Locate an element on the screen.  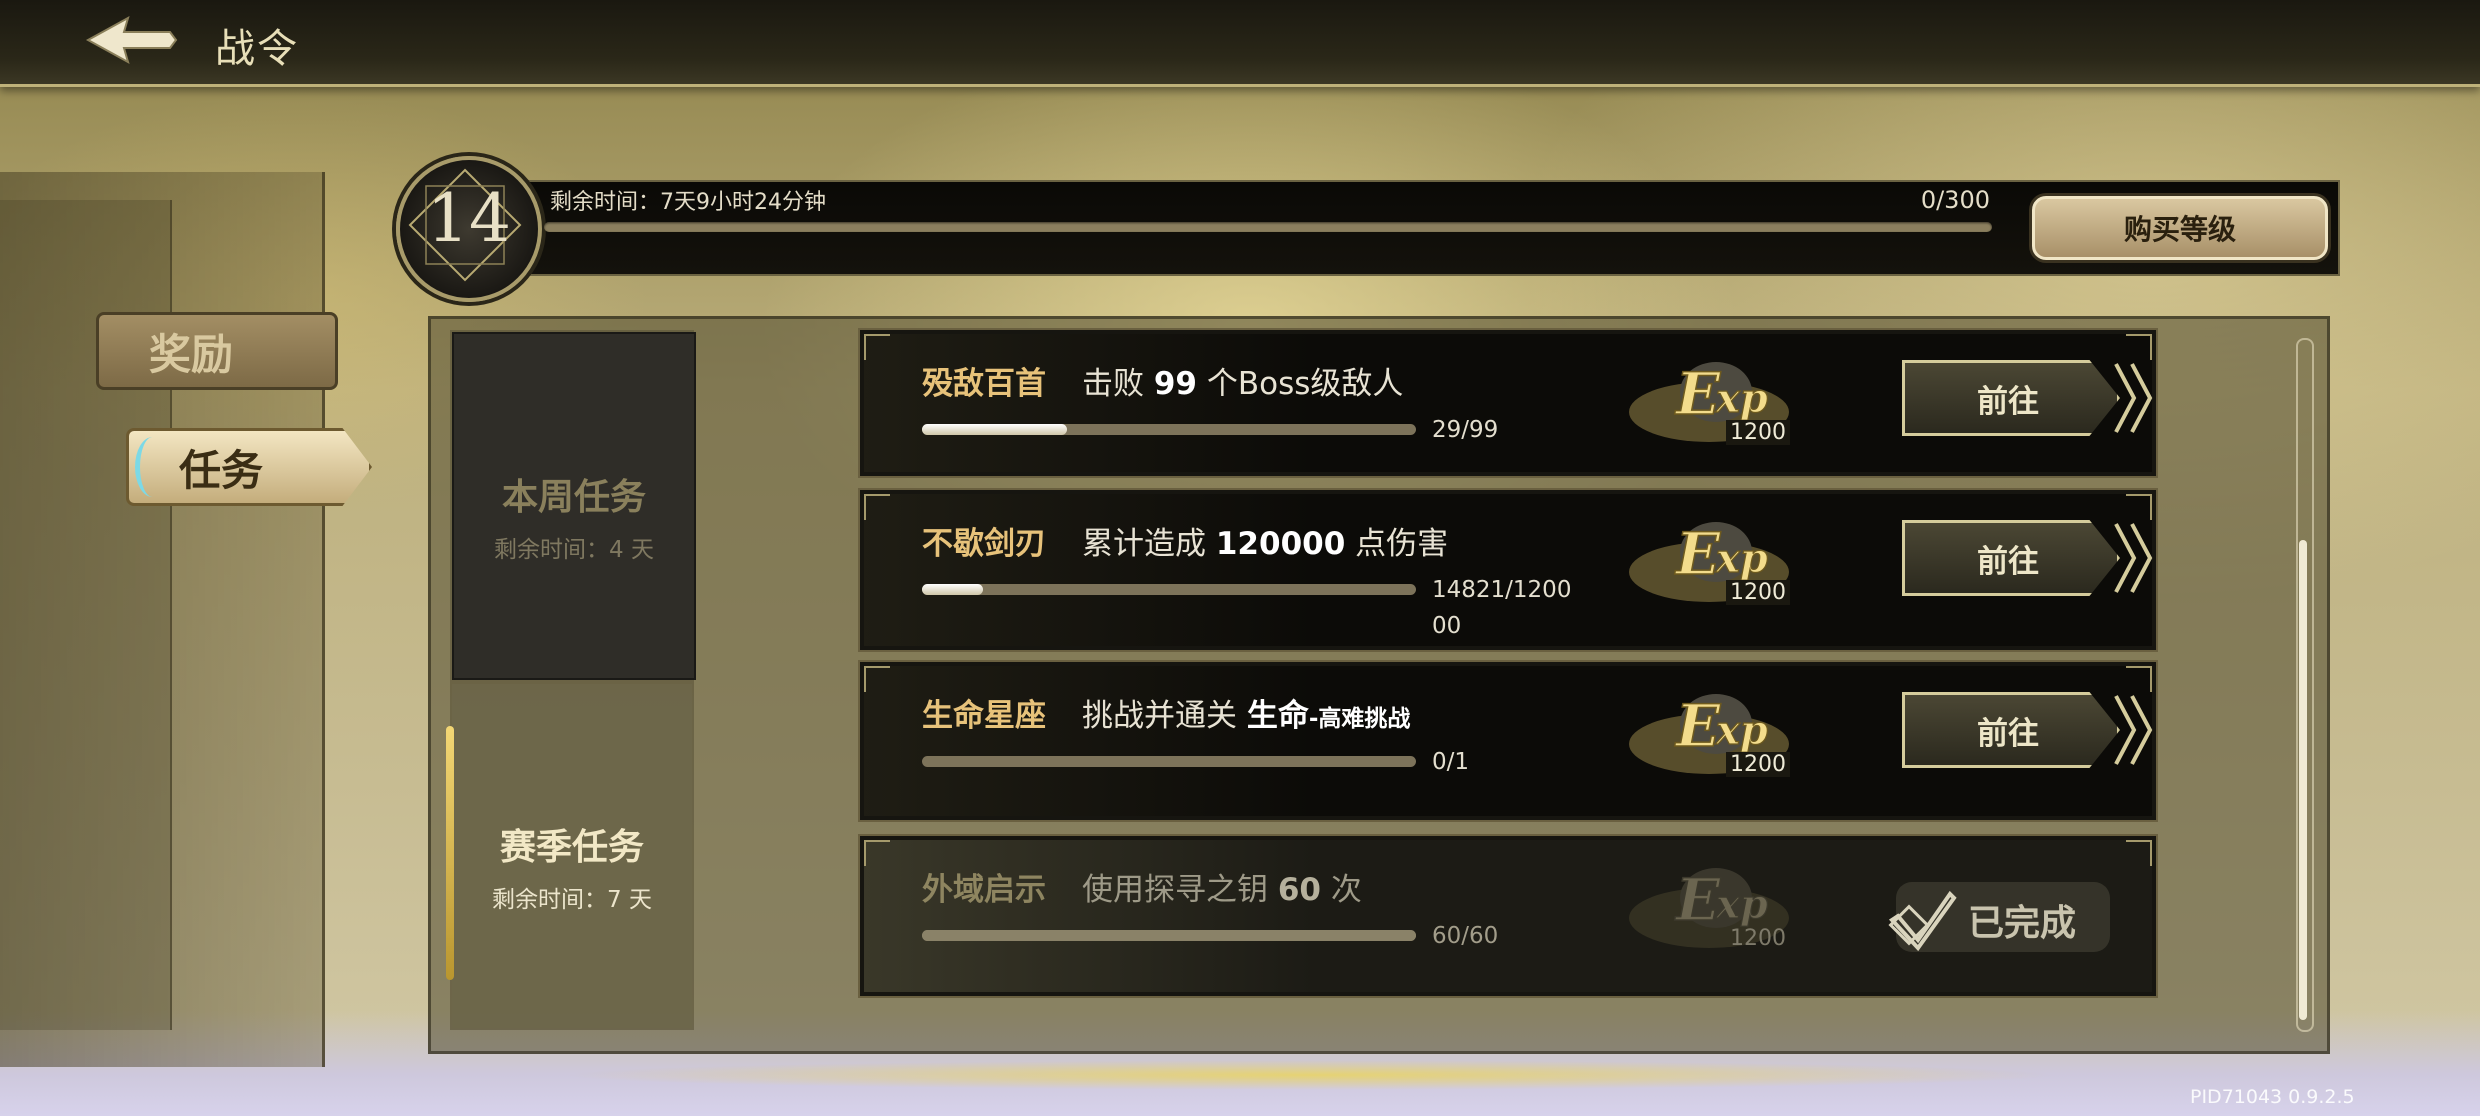
quest-progress-line1: 14821/1200 is located at coordinates (1502, 590).